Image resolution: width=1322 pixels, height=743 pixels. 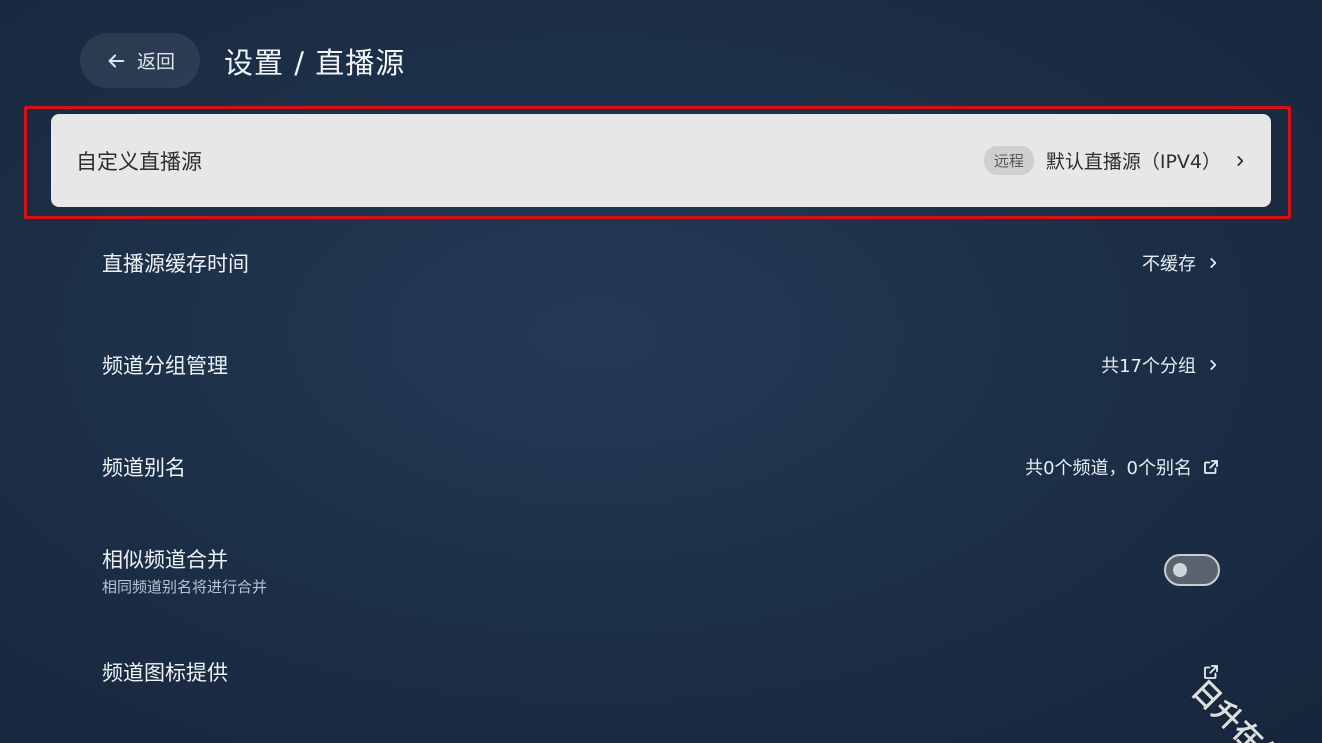 I want to click on row-channel-logo-provider: 频道图标提供, so click(x=661, y=672).